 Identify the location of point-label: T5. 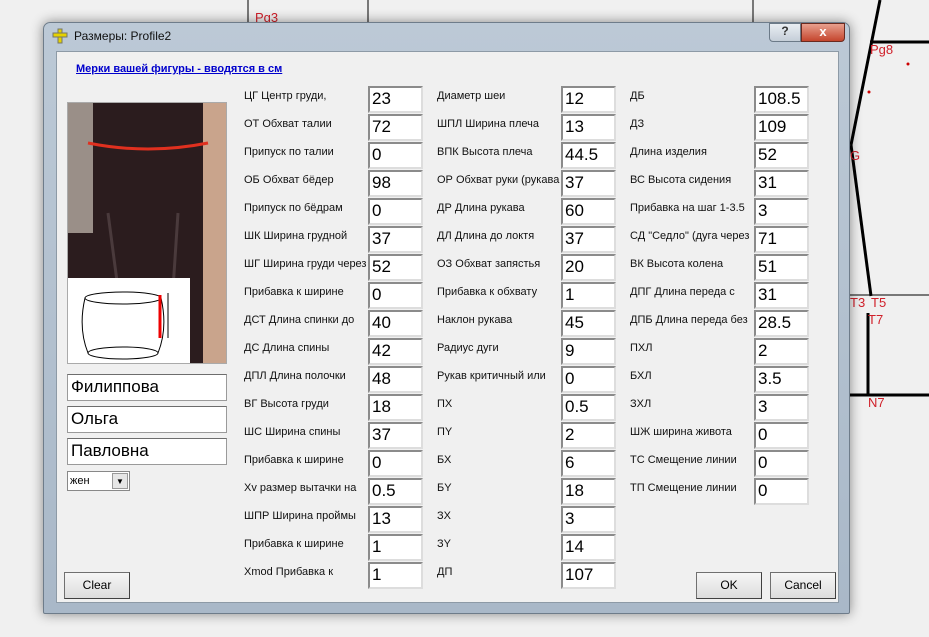
(879, 302).